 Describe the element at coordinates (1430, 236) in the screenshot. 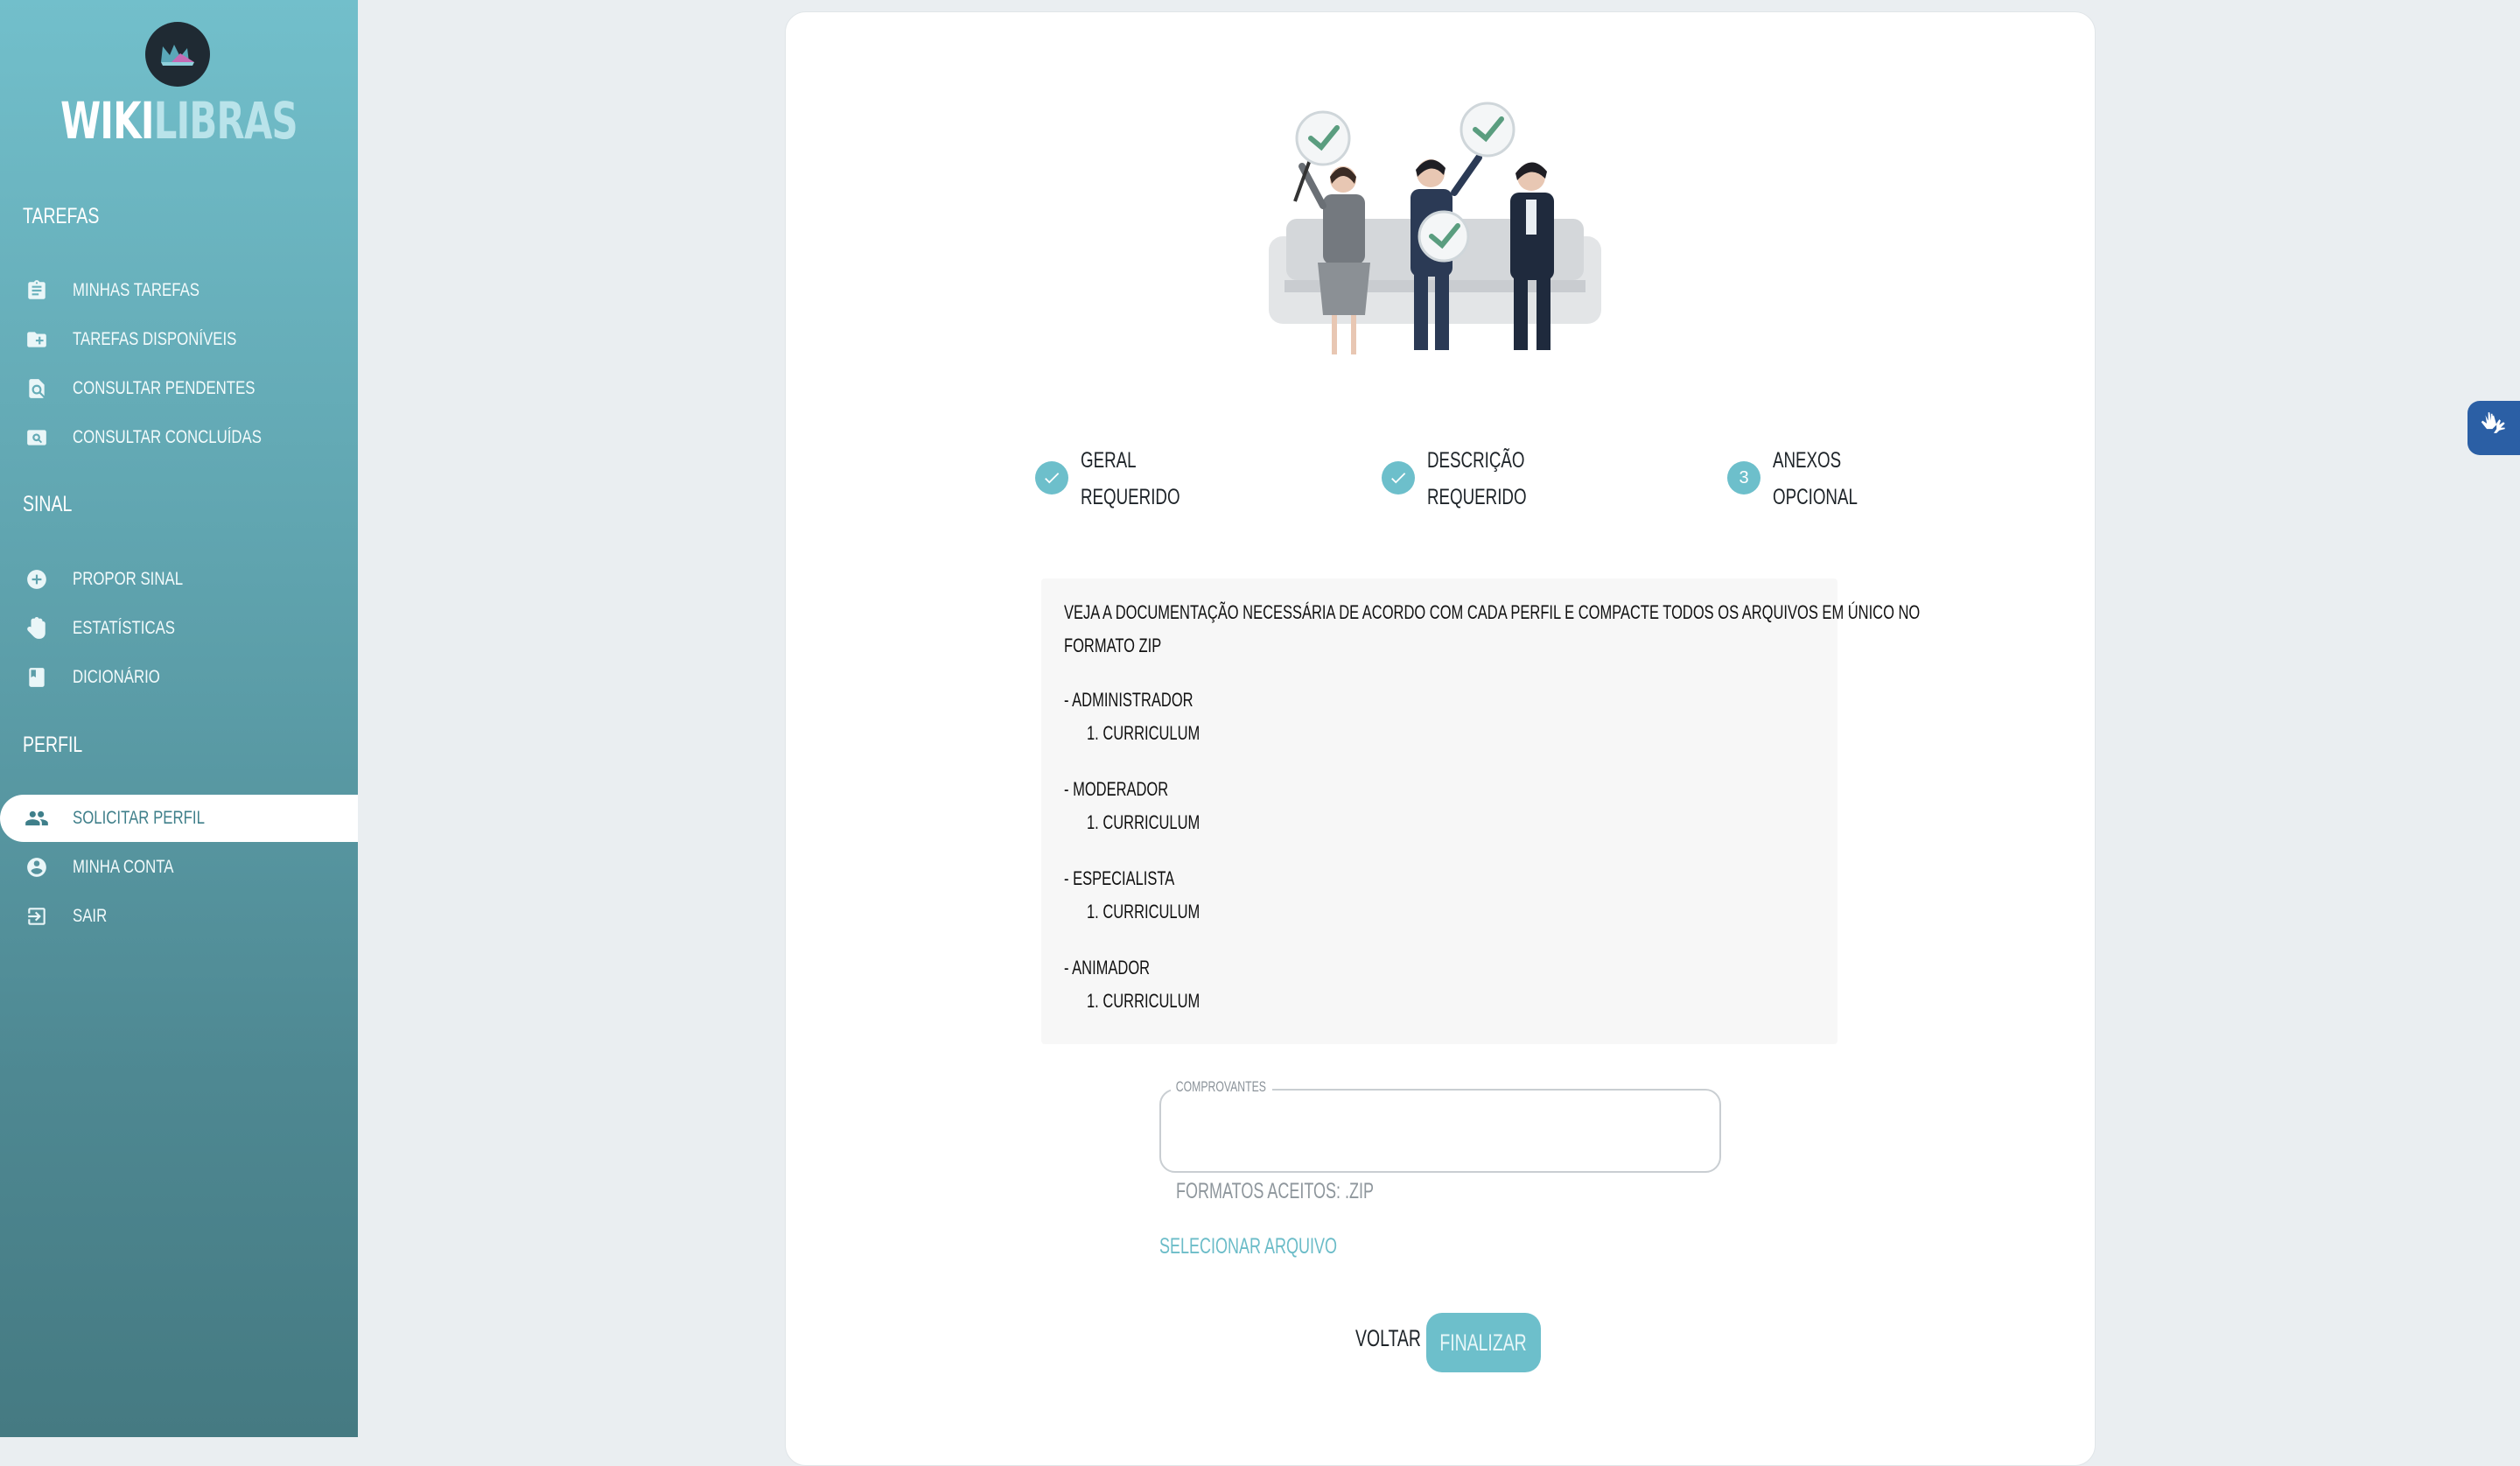

I see `approval-people-illustration` at that location.